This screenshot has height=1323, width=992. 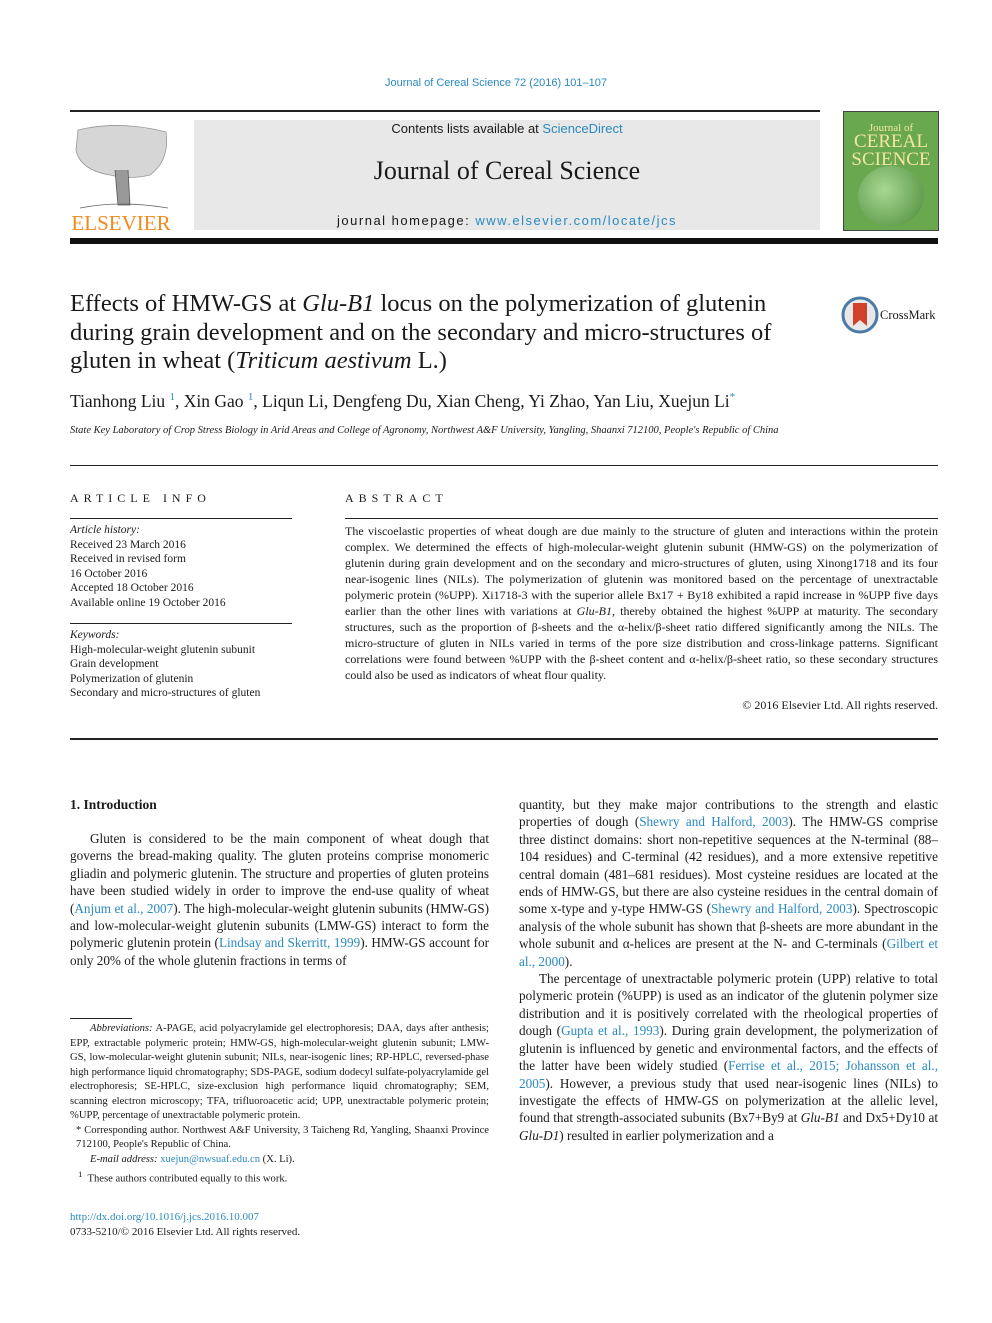 What do you see at coordinates (445, 111) in the screenshot?
I see `header-rule` at bounding box center [445, 111].